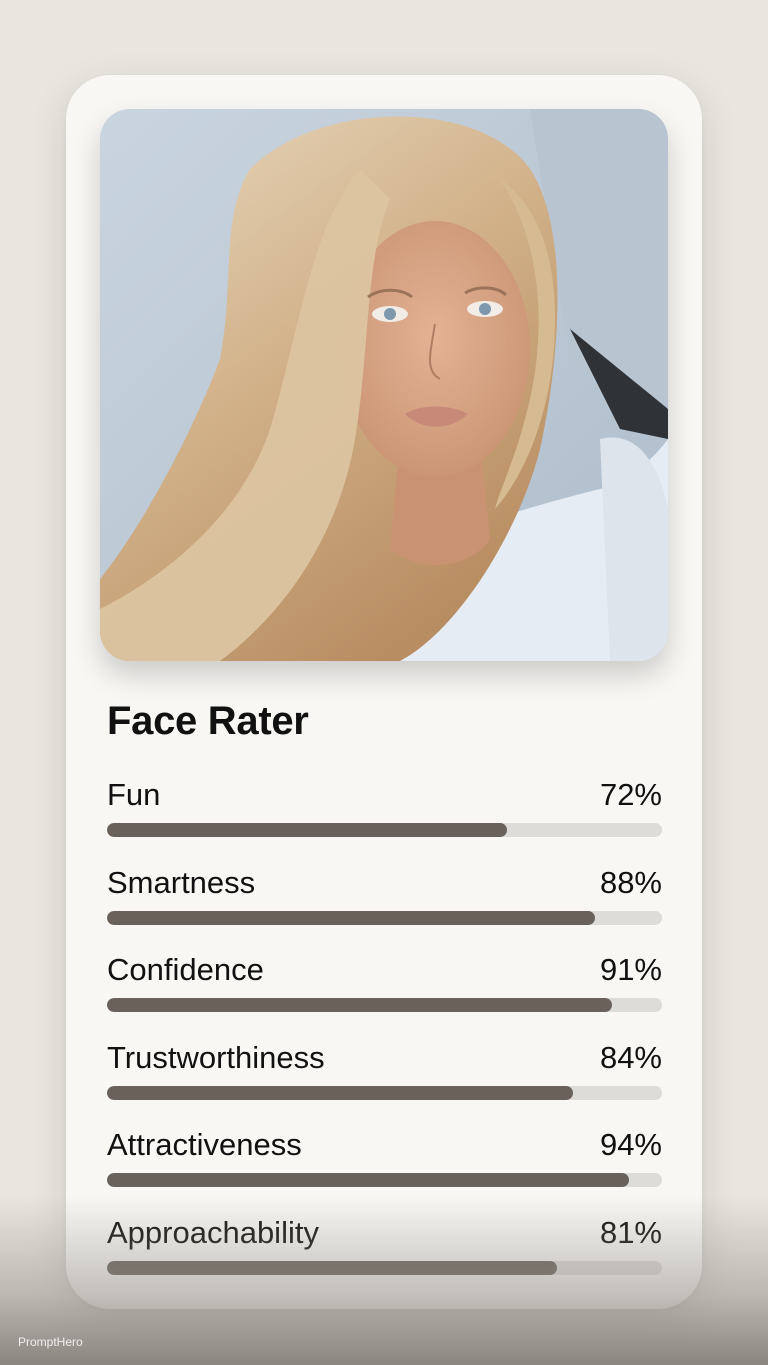 This screenshot has width=768, height=1365. Describe the element at coordinates (213, 1232) in the screenshot. I see `metric-label: Approachability` at that location.